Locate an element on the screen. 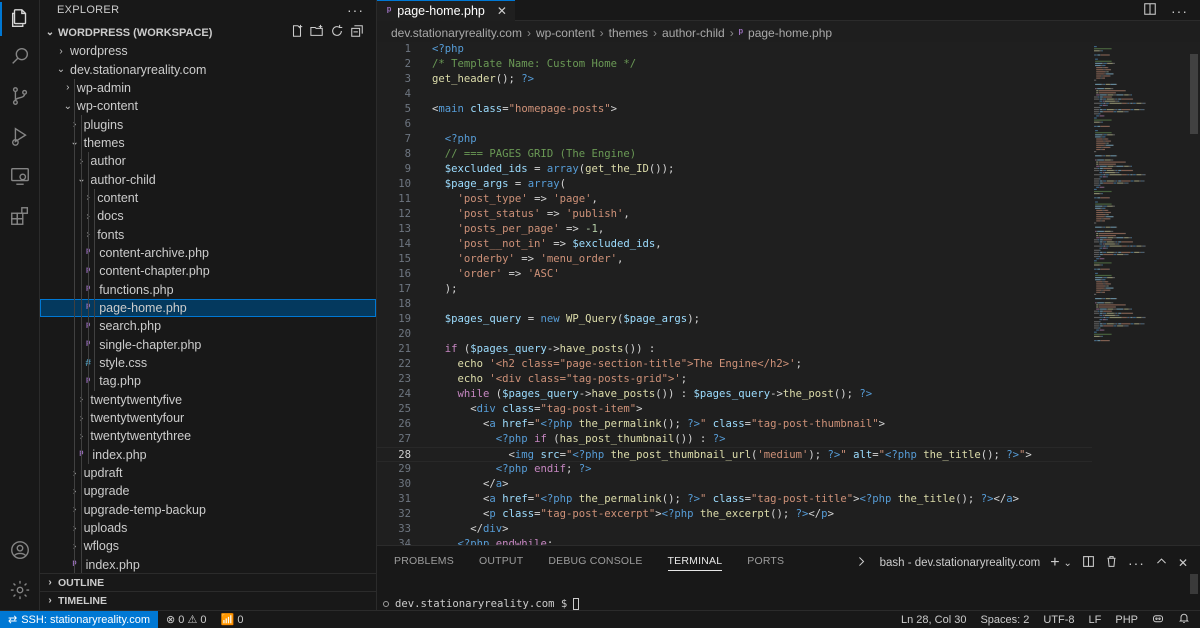  tree-folder: › wordpress is located at coordinates (208, 51).